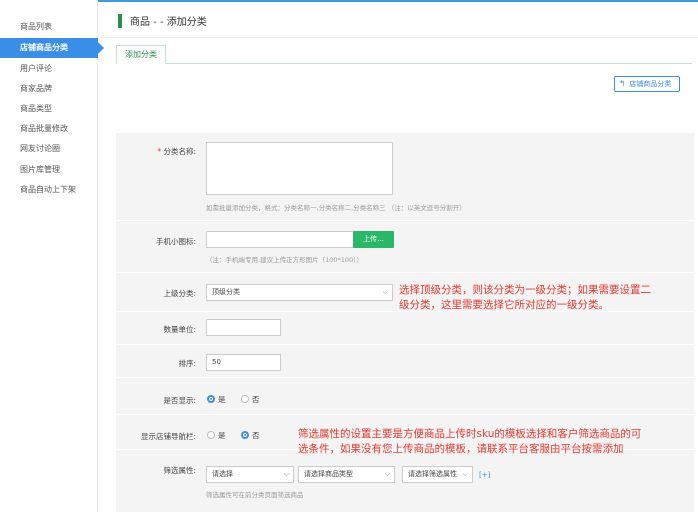 The height and width of the screenshot is (512, 698). I want to click on sidebar-item-store-category: 店铺商品分类, so click(52, 48).